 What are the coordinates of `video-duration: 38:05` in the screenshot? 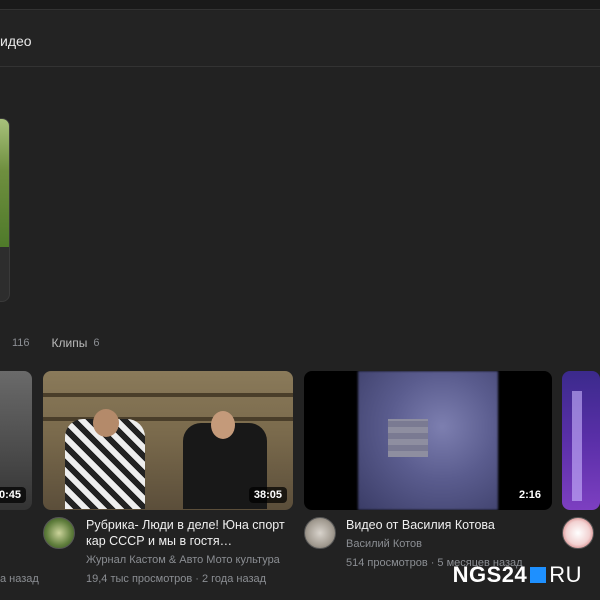 It's located at (267, 495).